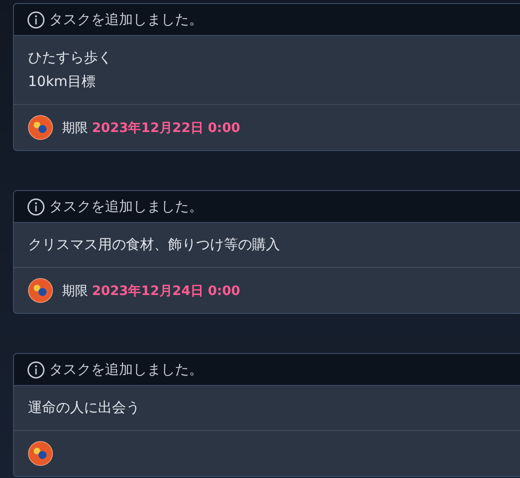 This screenshot has height=478, width=520. What do you see at coordinates (62, 82) in the screenshot?
I see `task-text: 10km目標` at bounding box center [62, 82].